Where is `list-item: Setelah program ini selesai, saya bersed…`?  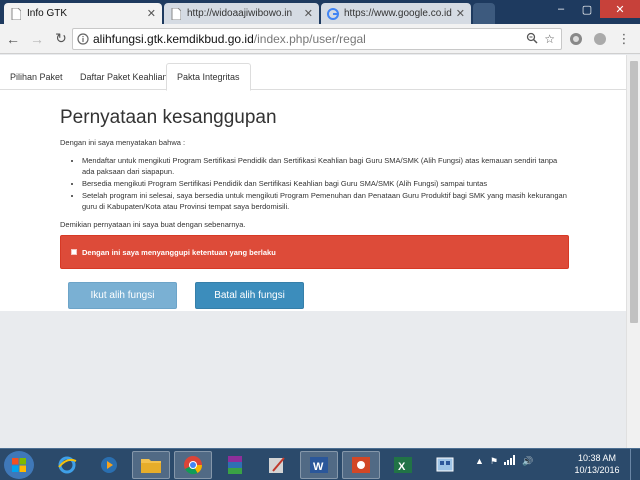
list-item: Setelah program ini selesai, saya bersed… is located at coordinates (326, 201).